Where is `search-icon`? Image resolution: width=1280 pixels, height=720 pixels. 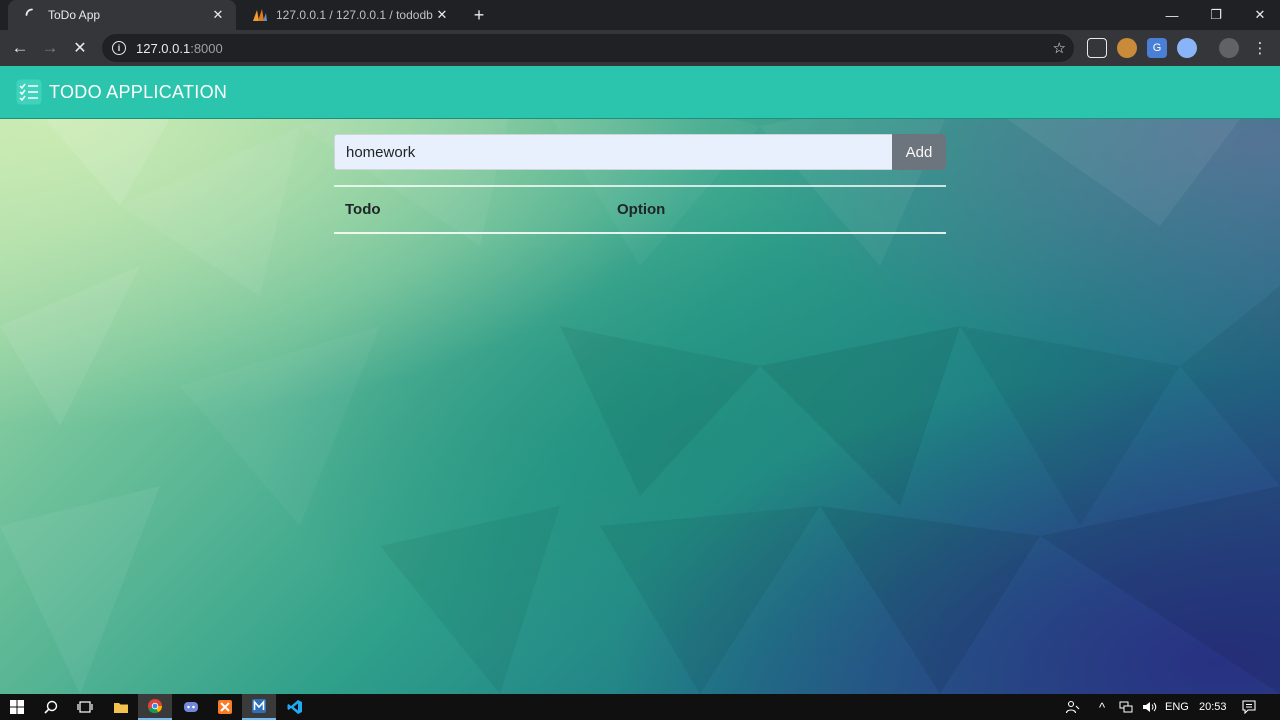 search-icon is located at coordinates (51, 707).